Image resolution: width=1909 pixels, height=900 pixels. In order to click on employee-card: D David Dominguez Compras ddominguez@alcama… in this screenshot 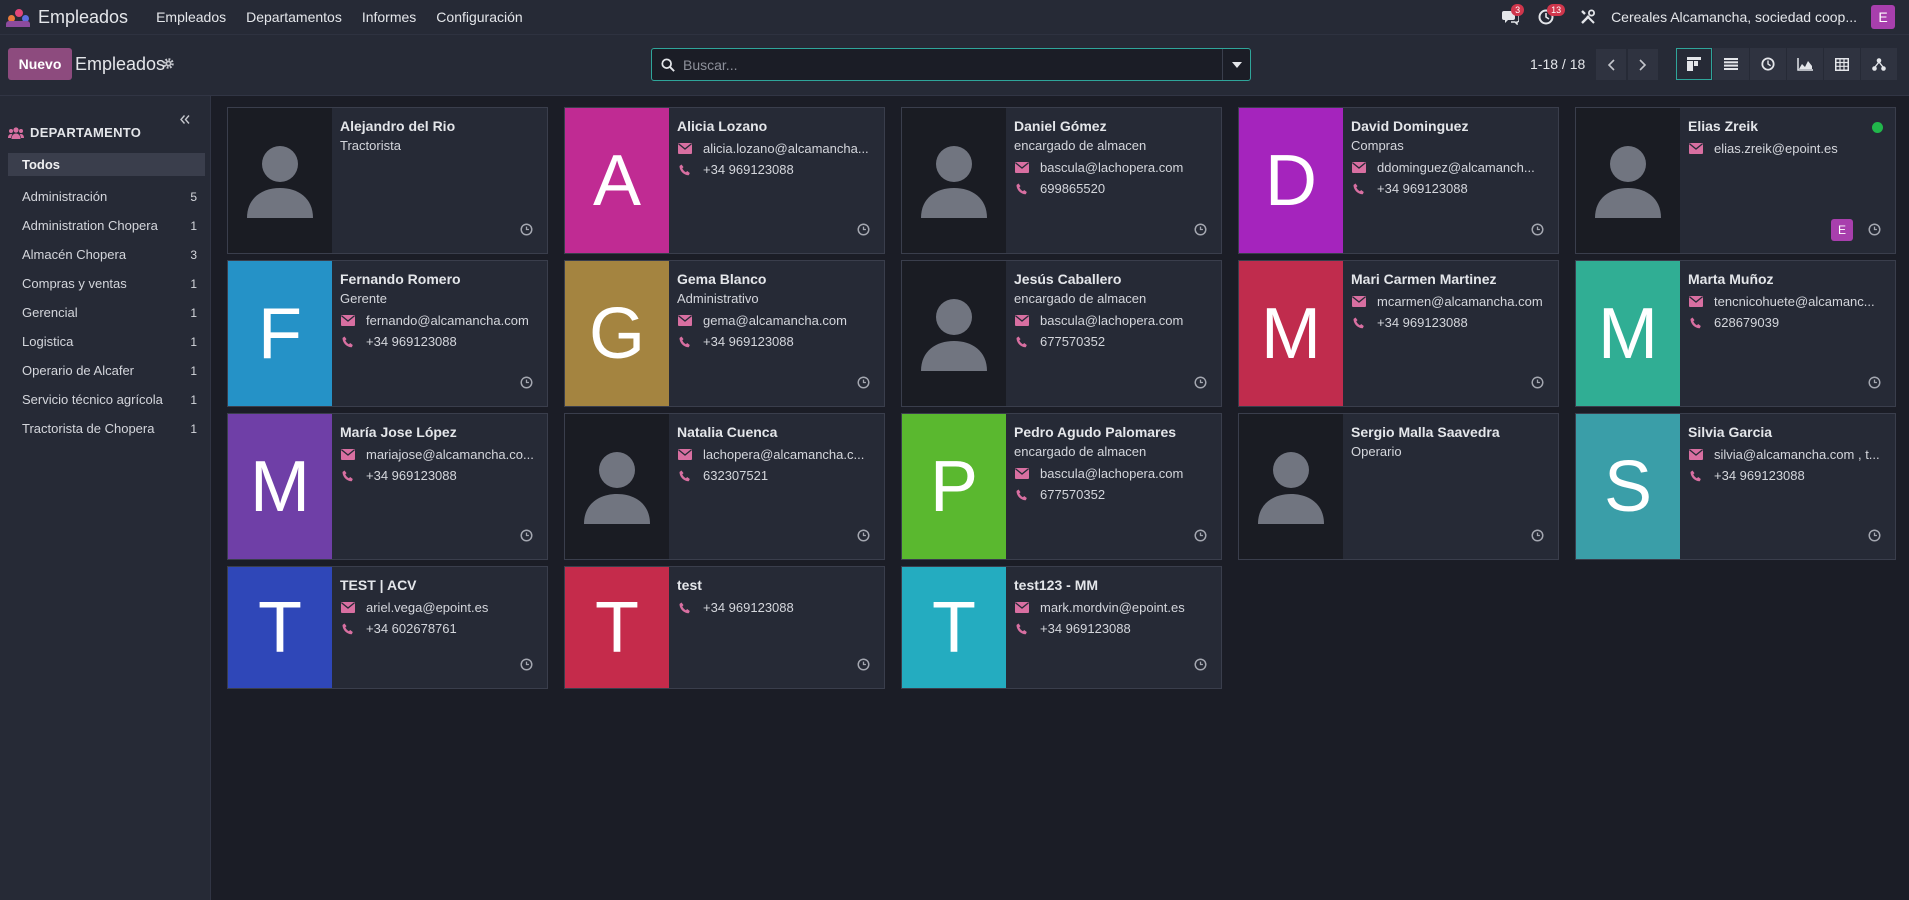, I will do `click(1398, 180)`.